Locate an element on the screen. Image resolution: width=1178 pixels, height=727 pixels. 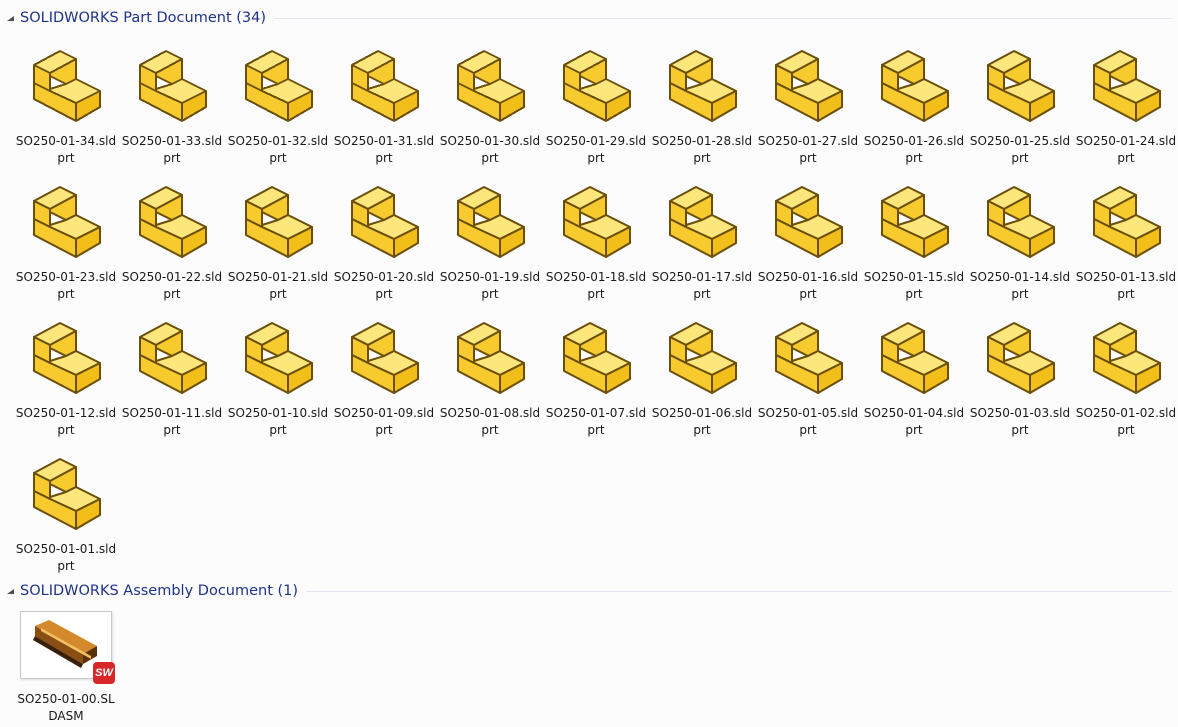
file-item-part: SO250-01-22.sldprt is located at coordinates (172, 239).